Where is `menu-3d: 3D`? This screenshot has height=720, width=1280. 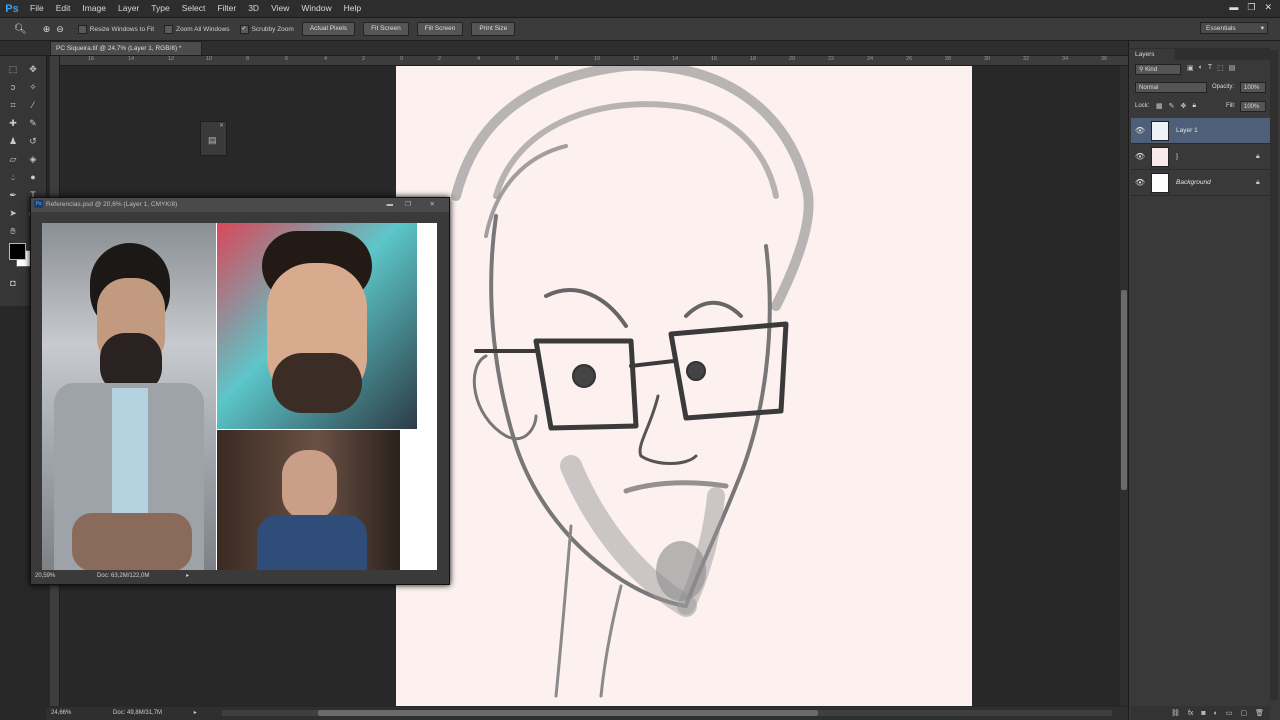 menu-3d: 3D is located at coordinates (253, 8).